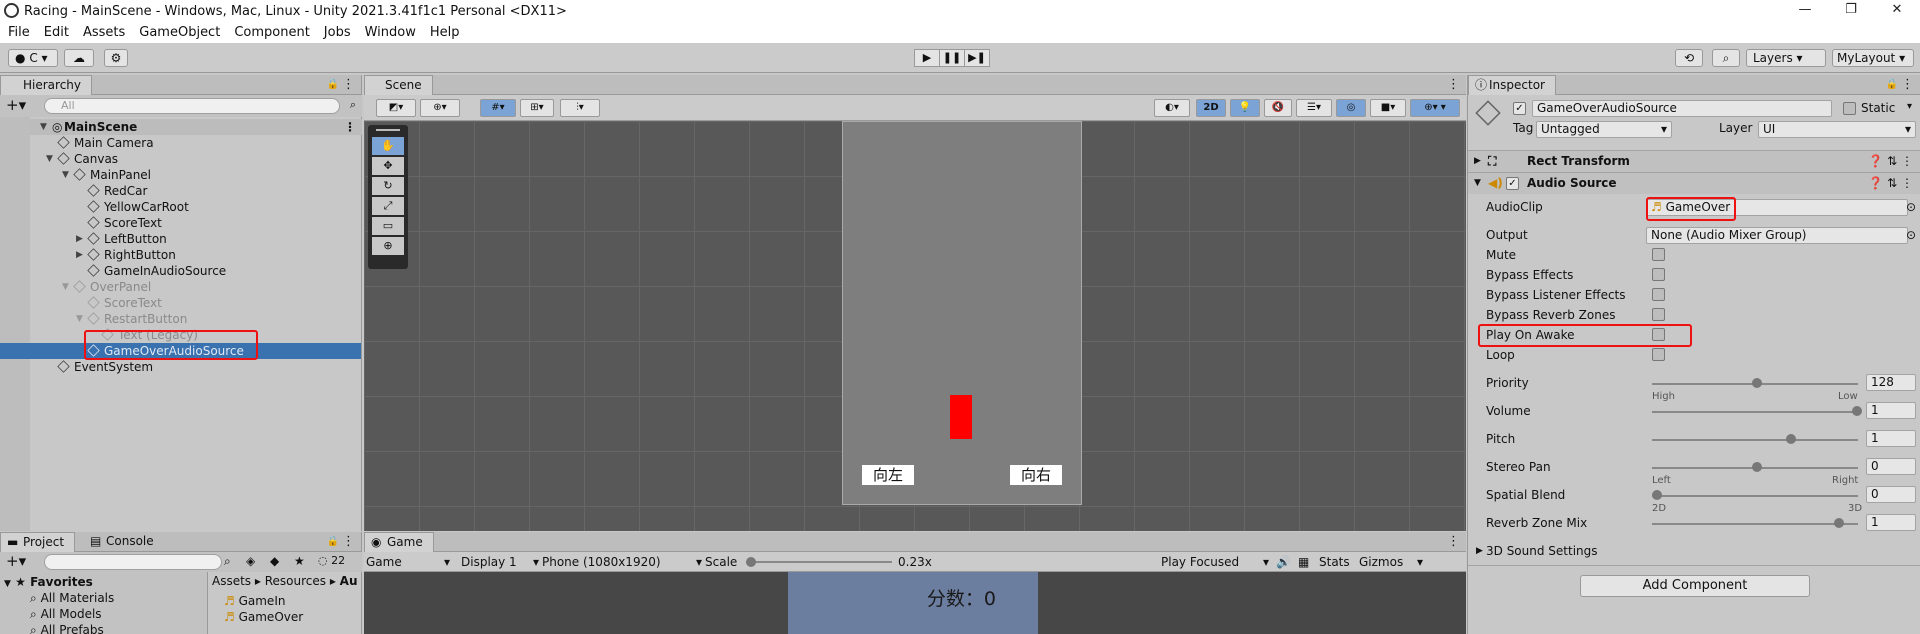 The height and width of the screenshot is (634, 1920). Describe the element at coordinates (105, 143) in the screenshot. I see `tree-item-main-camera: Main Camera` at that location.